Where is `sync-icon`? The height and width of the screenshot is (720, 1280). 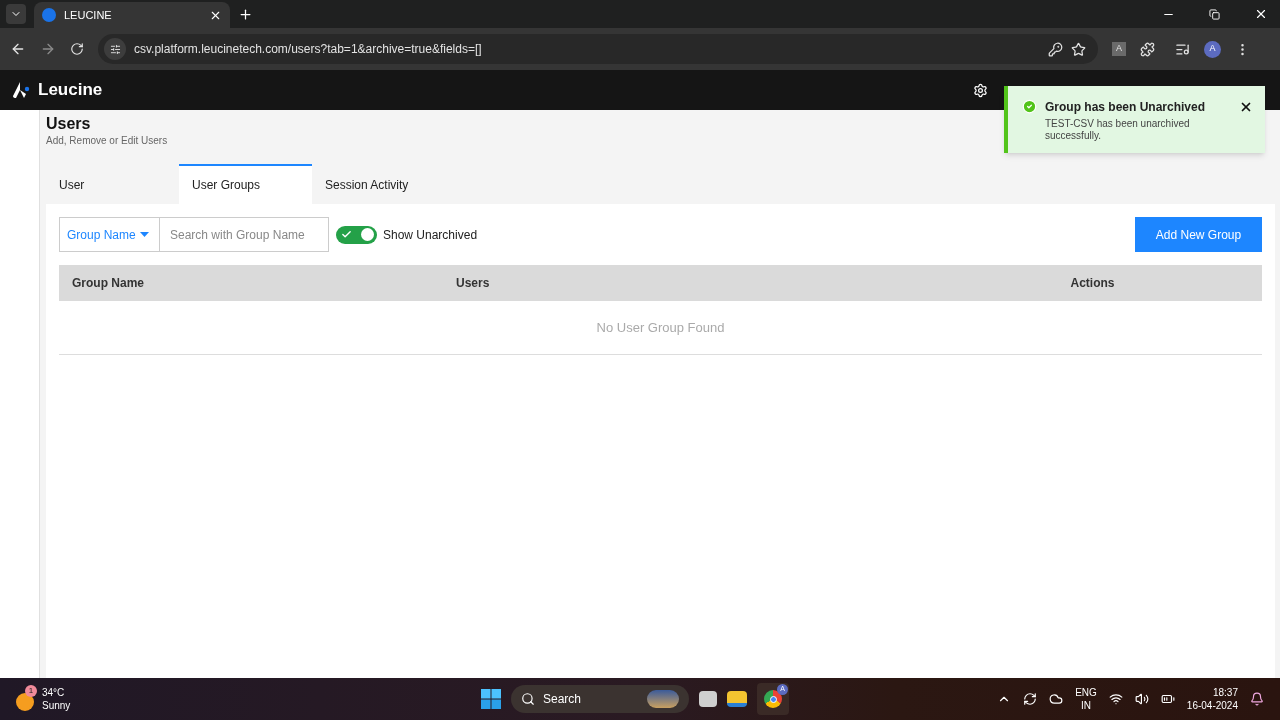 sync-icon is located at coordinates (1030, 699).